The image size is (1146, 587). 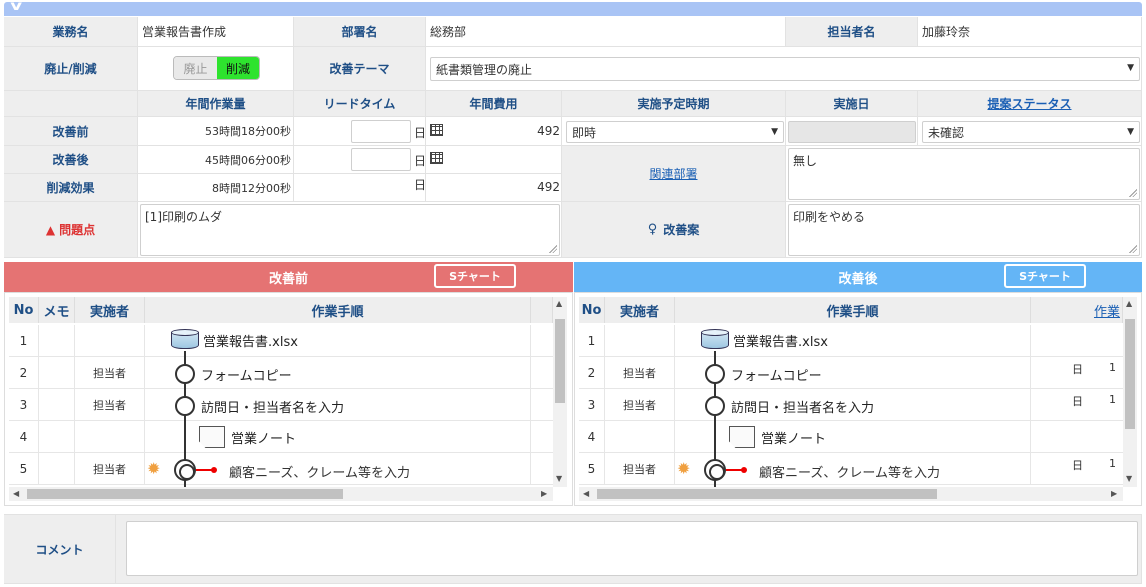 I want to click on department-value: 総務部, so click(x=606, y=32).